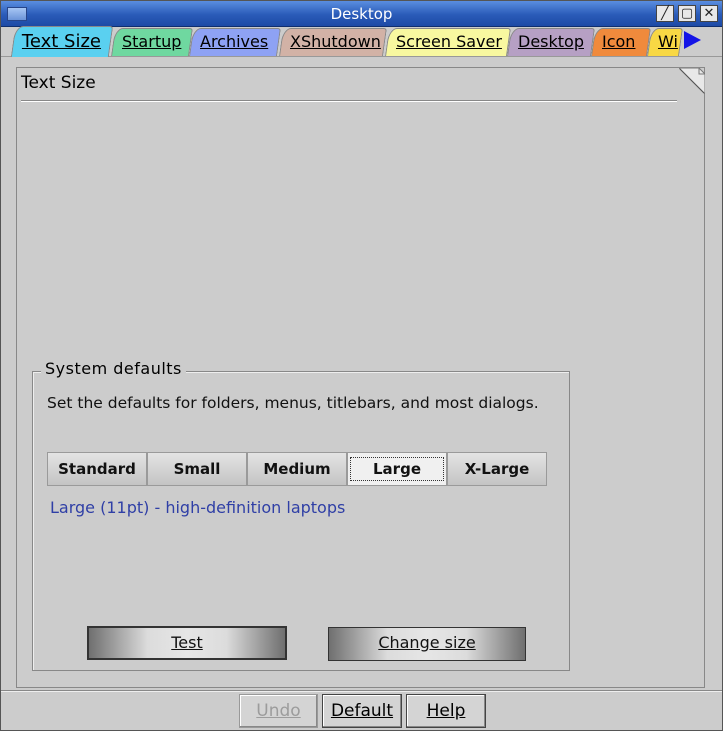  I want to click on page-curl-icon, so click(692, 81).